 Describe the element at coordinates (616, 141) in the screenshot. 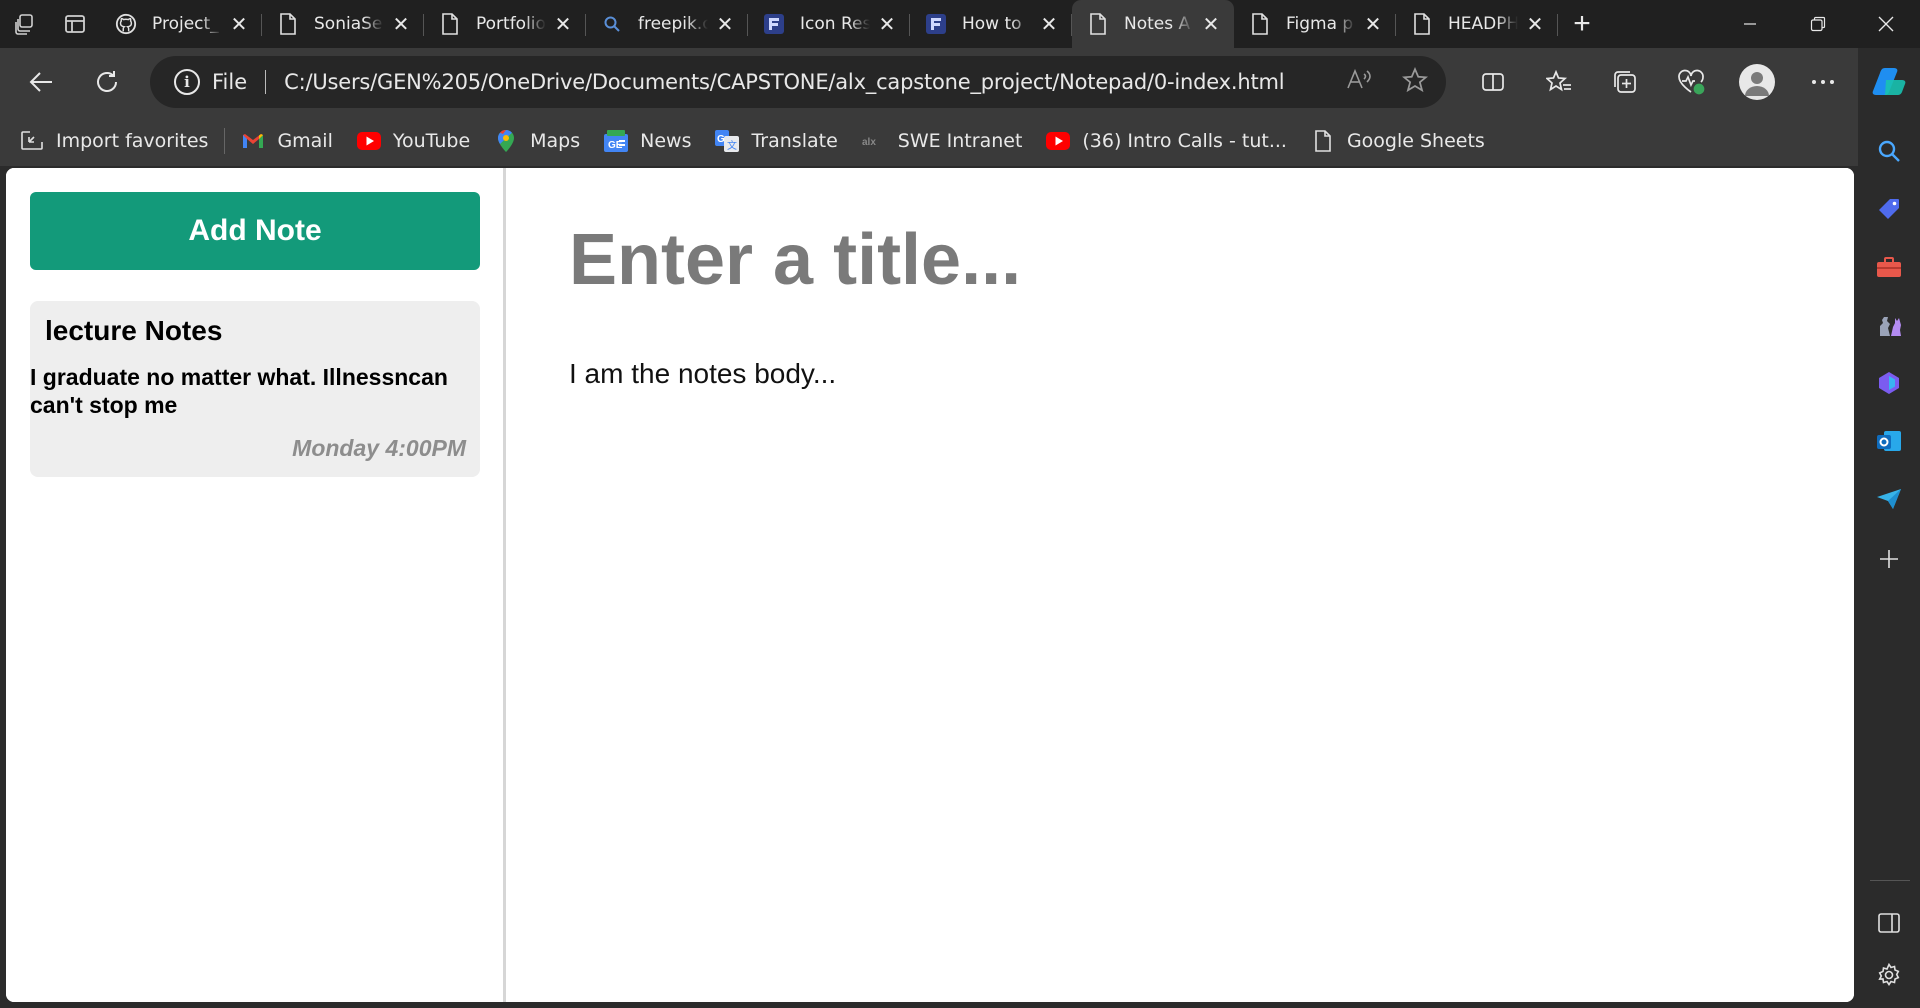

I see `news-icon: GE` at that location.